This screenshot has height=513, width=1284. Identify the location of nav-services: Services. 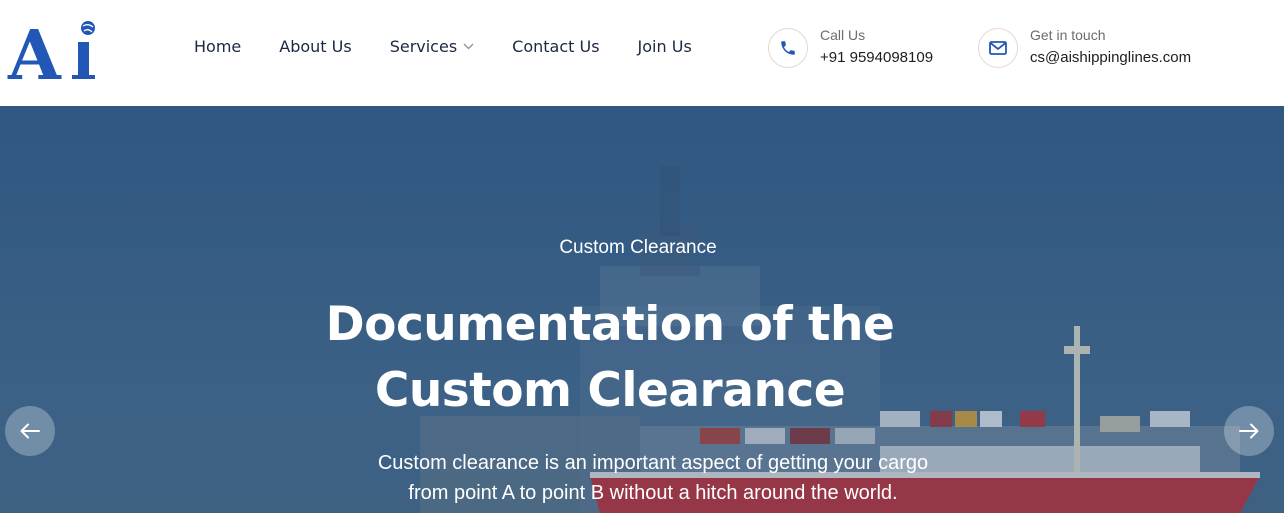
(432, 46).